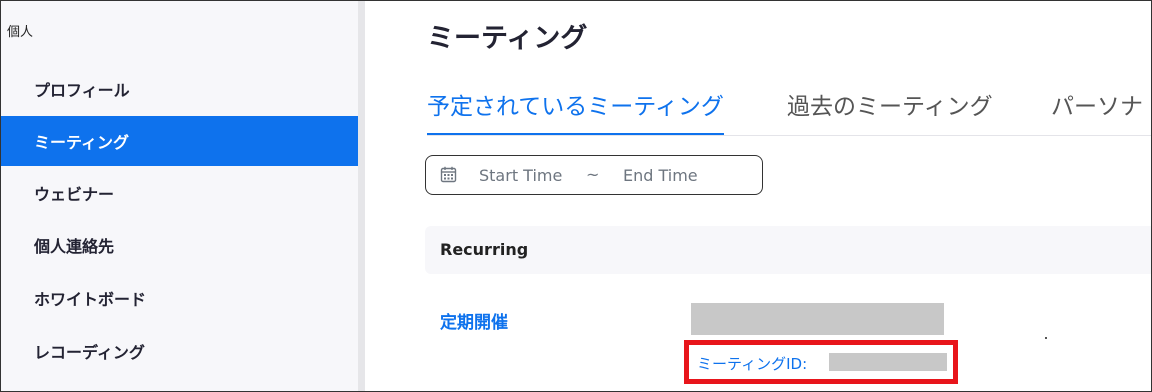 This screenshot has height=392, width=1152. I want to click on sidebar-item-meetings: ミーティング, so click(179, 141).